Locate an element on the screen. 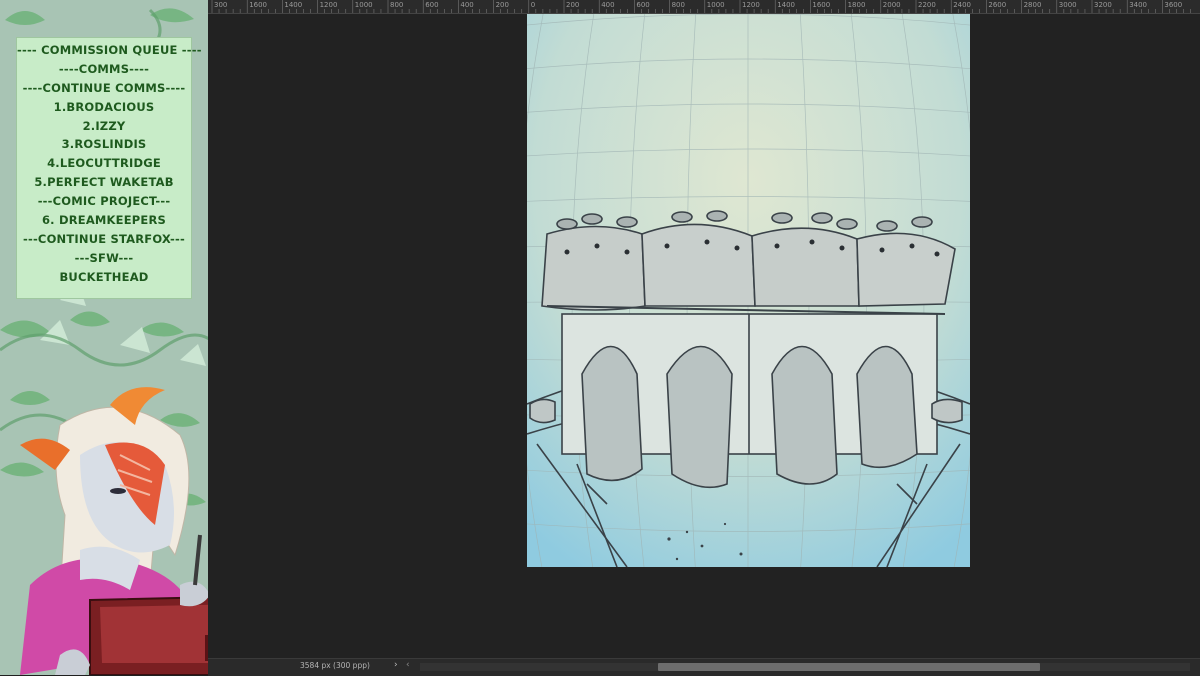  ruler-tick-label: 3400 is located at coordinates (1138, 5).